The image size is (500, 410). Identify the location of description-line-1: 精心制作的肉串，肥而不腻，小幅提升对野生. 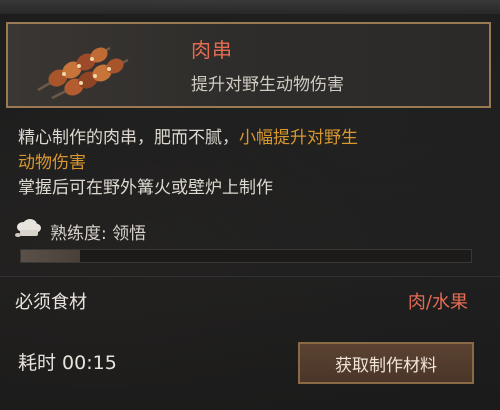
(253, 138).